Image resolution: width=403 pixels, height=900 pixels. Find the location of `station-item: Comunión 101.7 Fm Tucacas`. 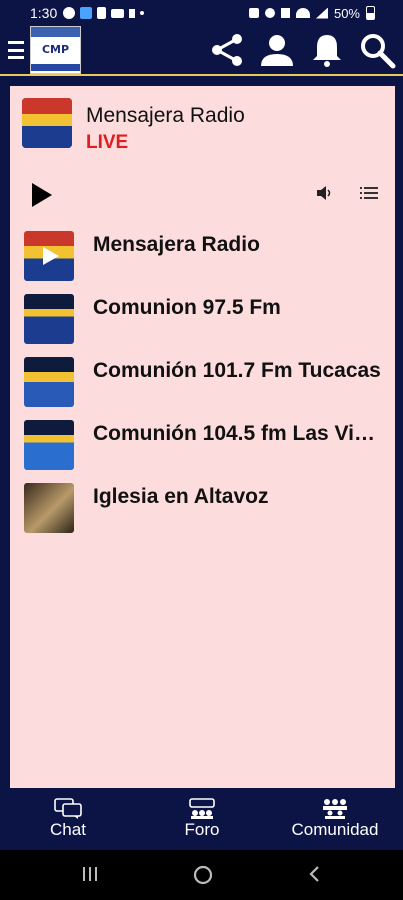

station-item: Comunión 101.7 Fm Tucacas is located at coordinates (204, 383).